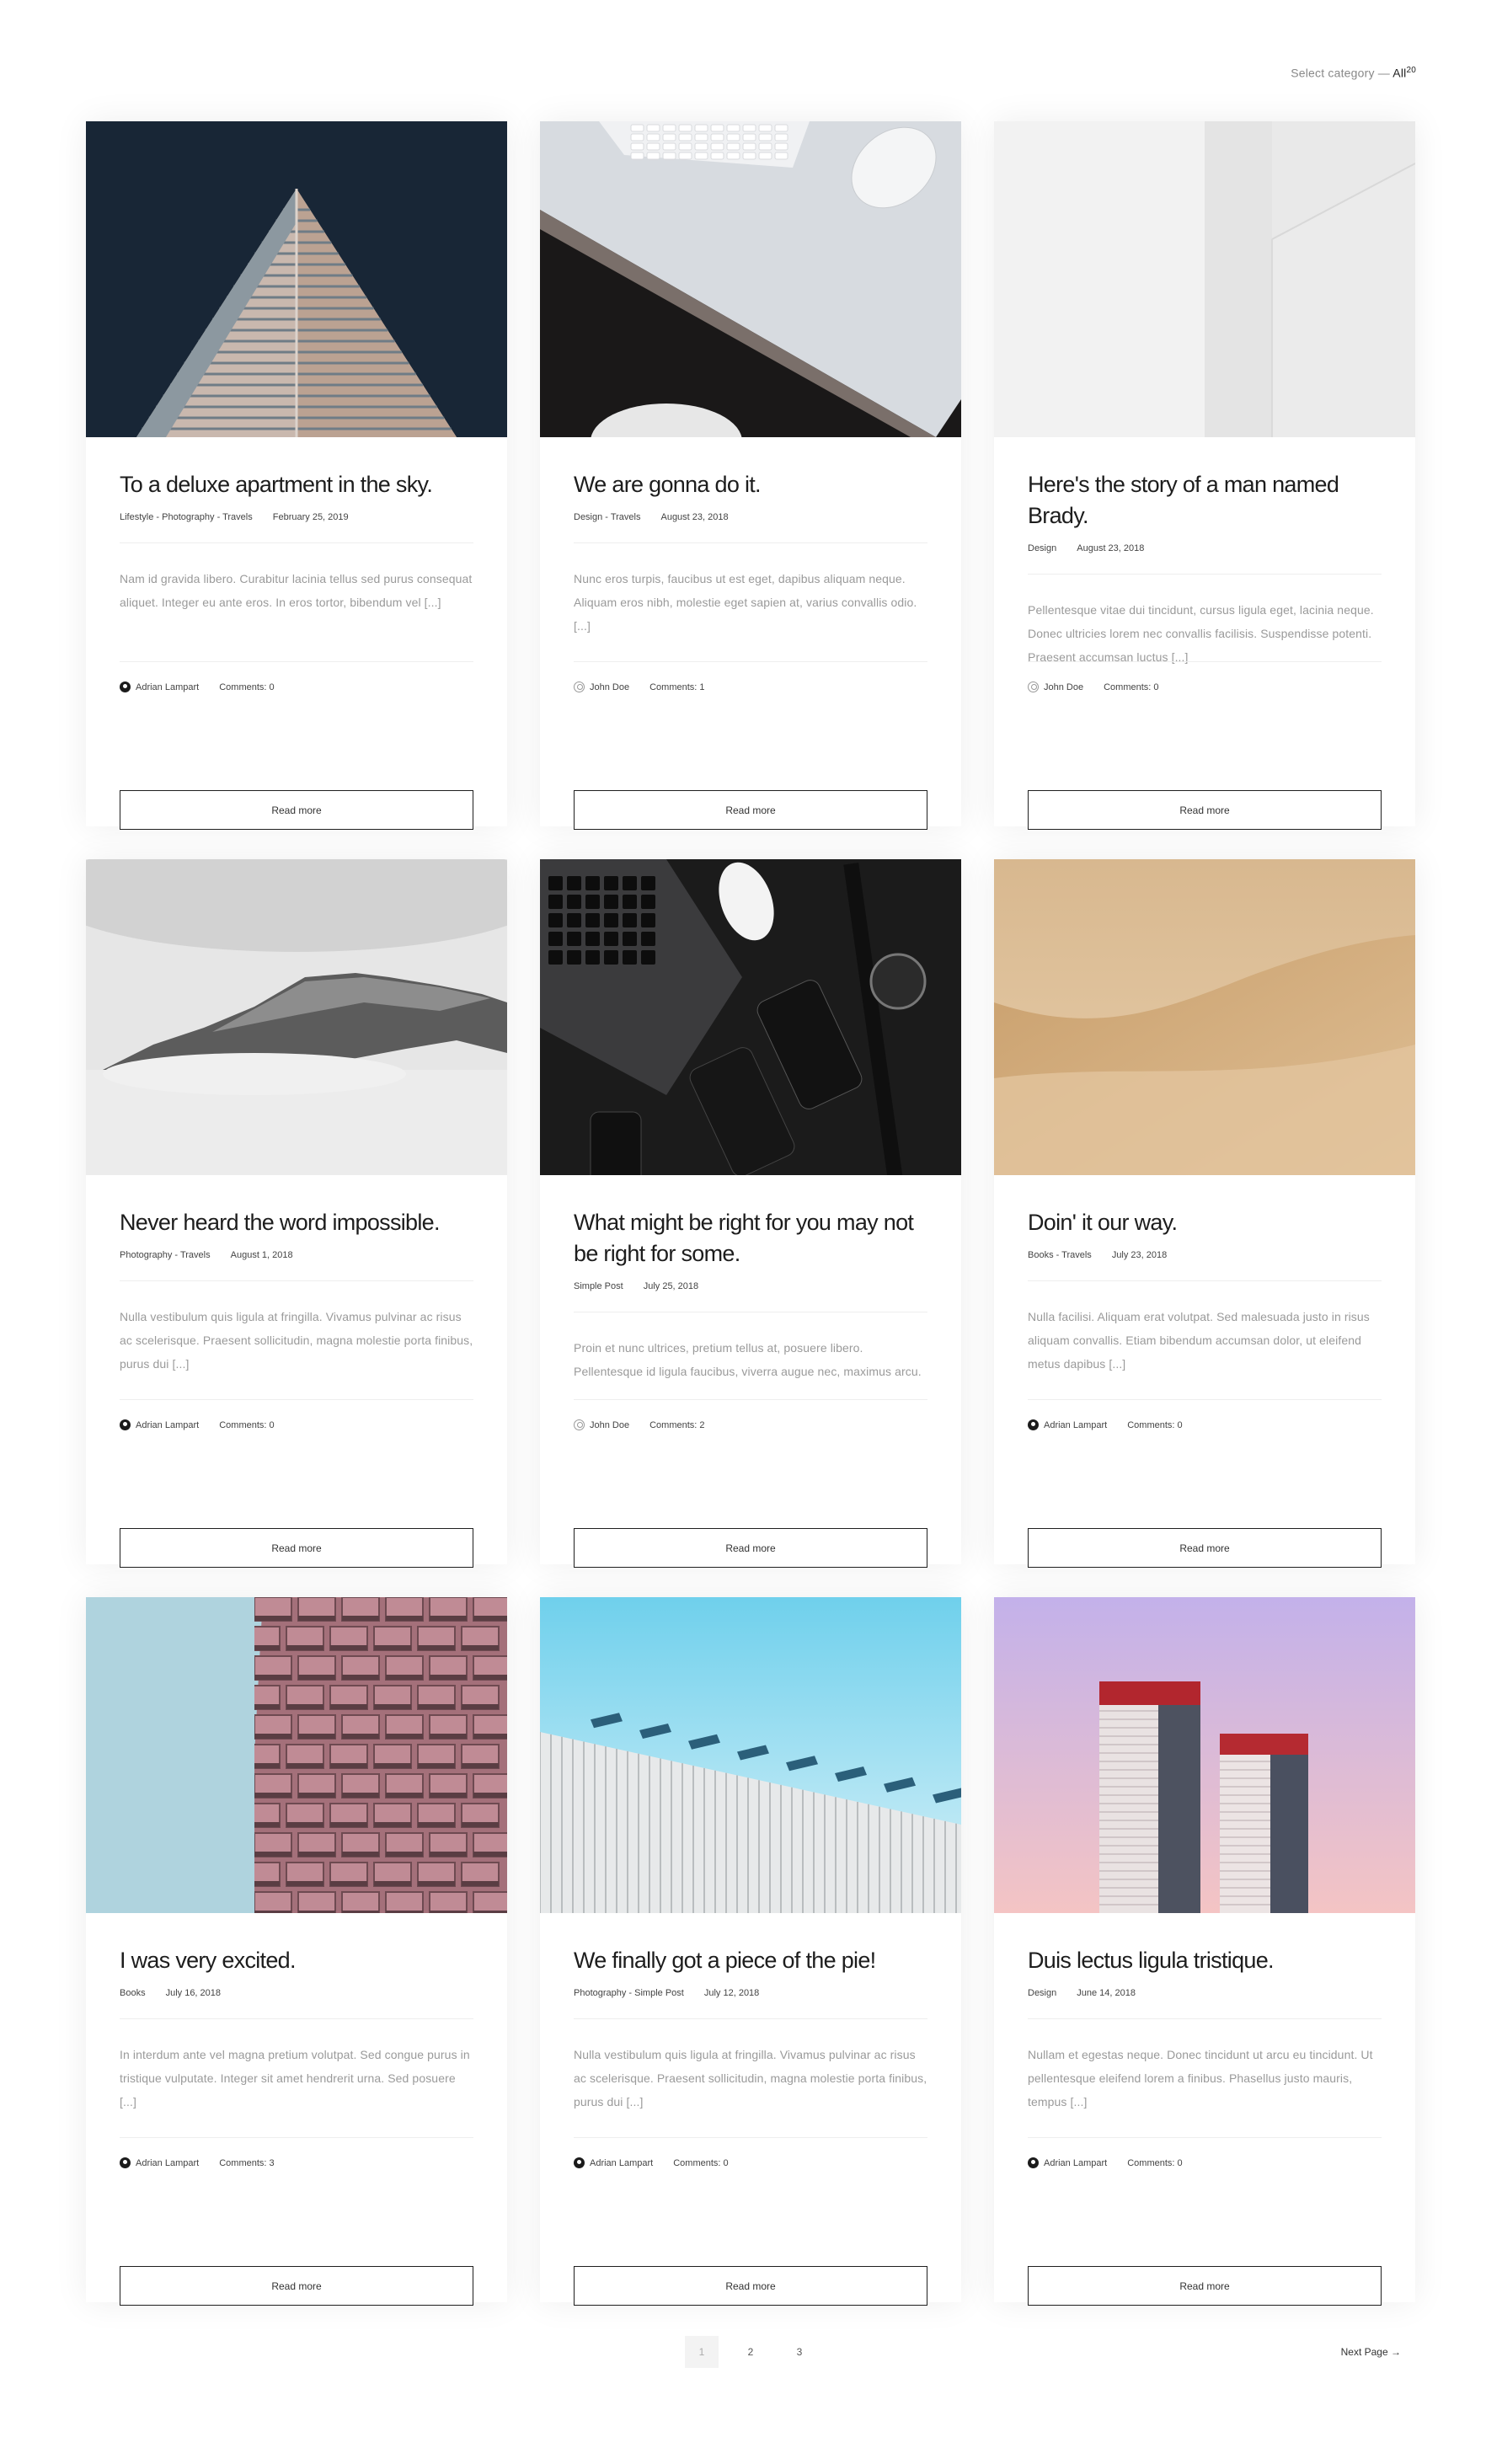 The image size is (1502, 2464). I want to click on post-date: July 16, 2018, so click(193, 1993).